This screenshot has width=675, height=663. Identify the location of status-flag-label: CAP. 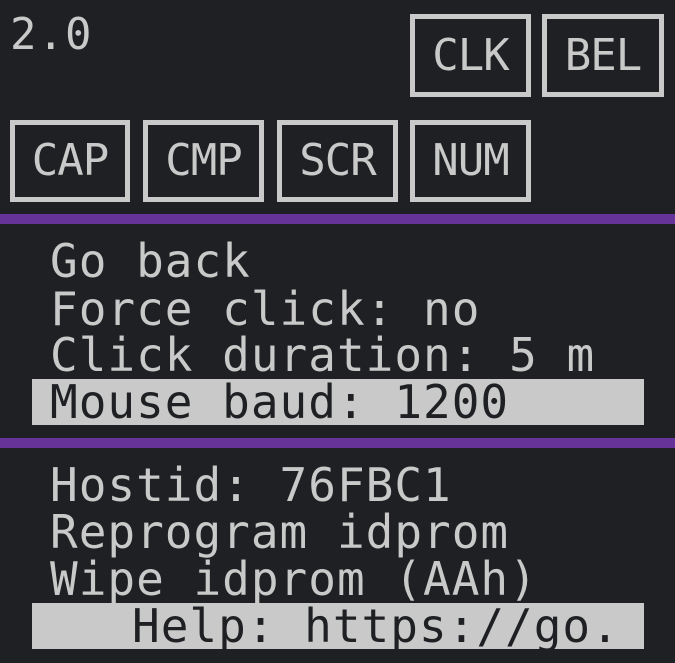
(70, 160).